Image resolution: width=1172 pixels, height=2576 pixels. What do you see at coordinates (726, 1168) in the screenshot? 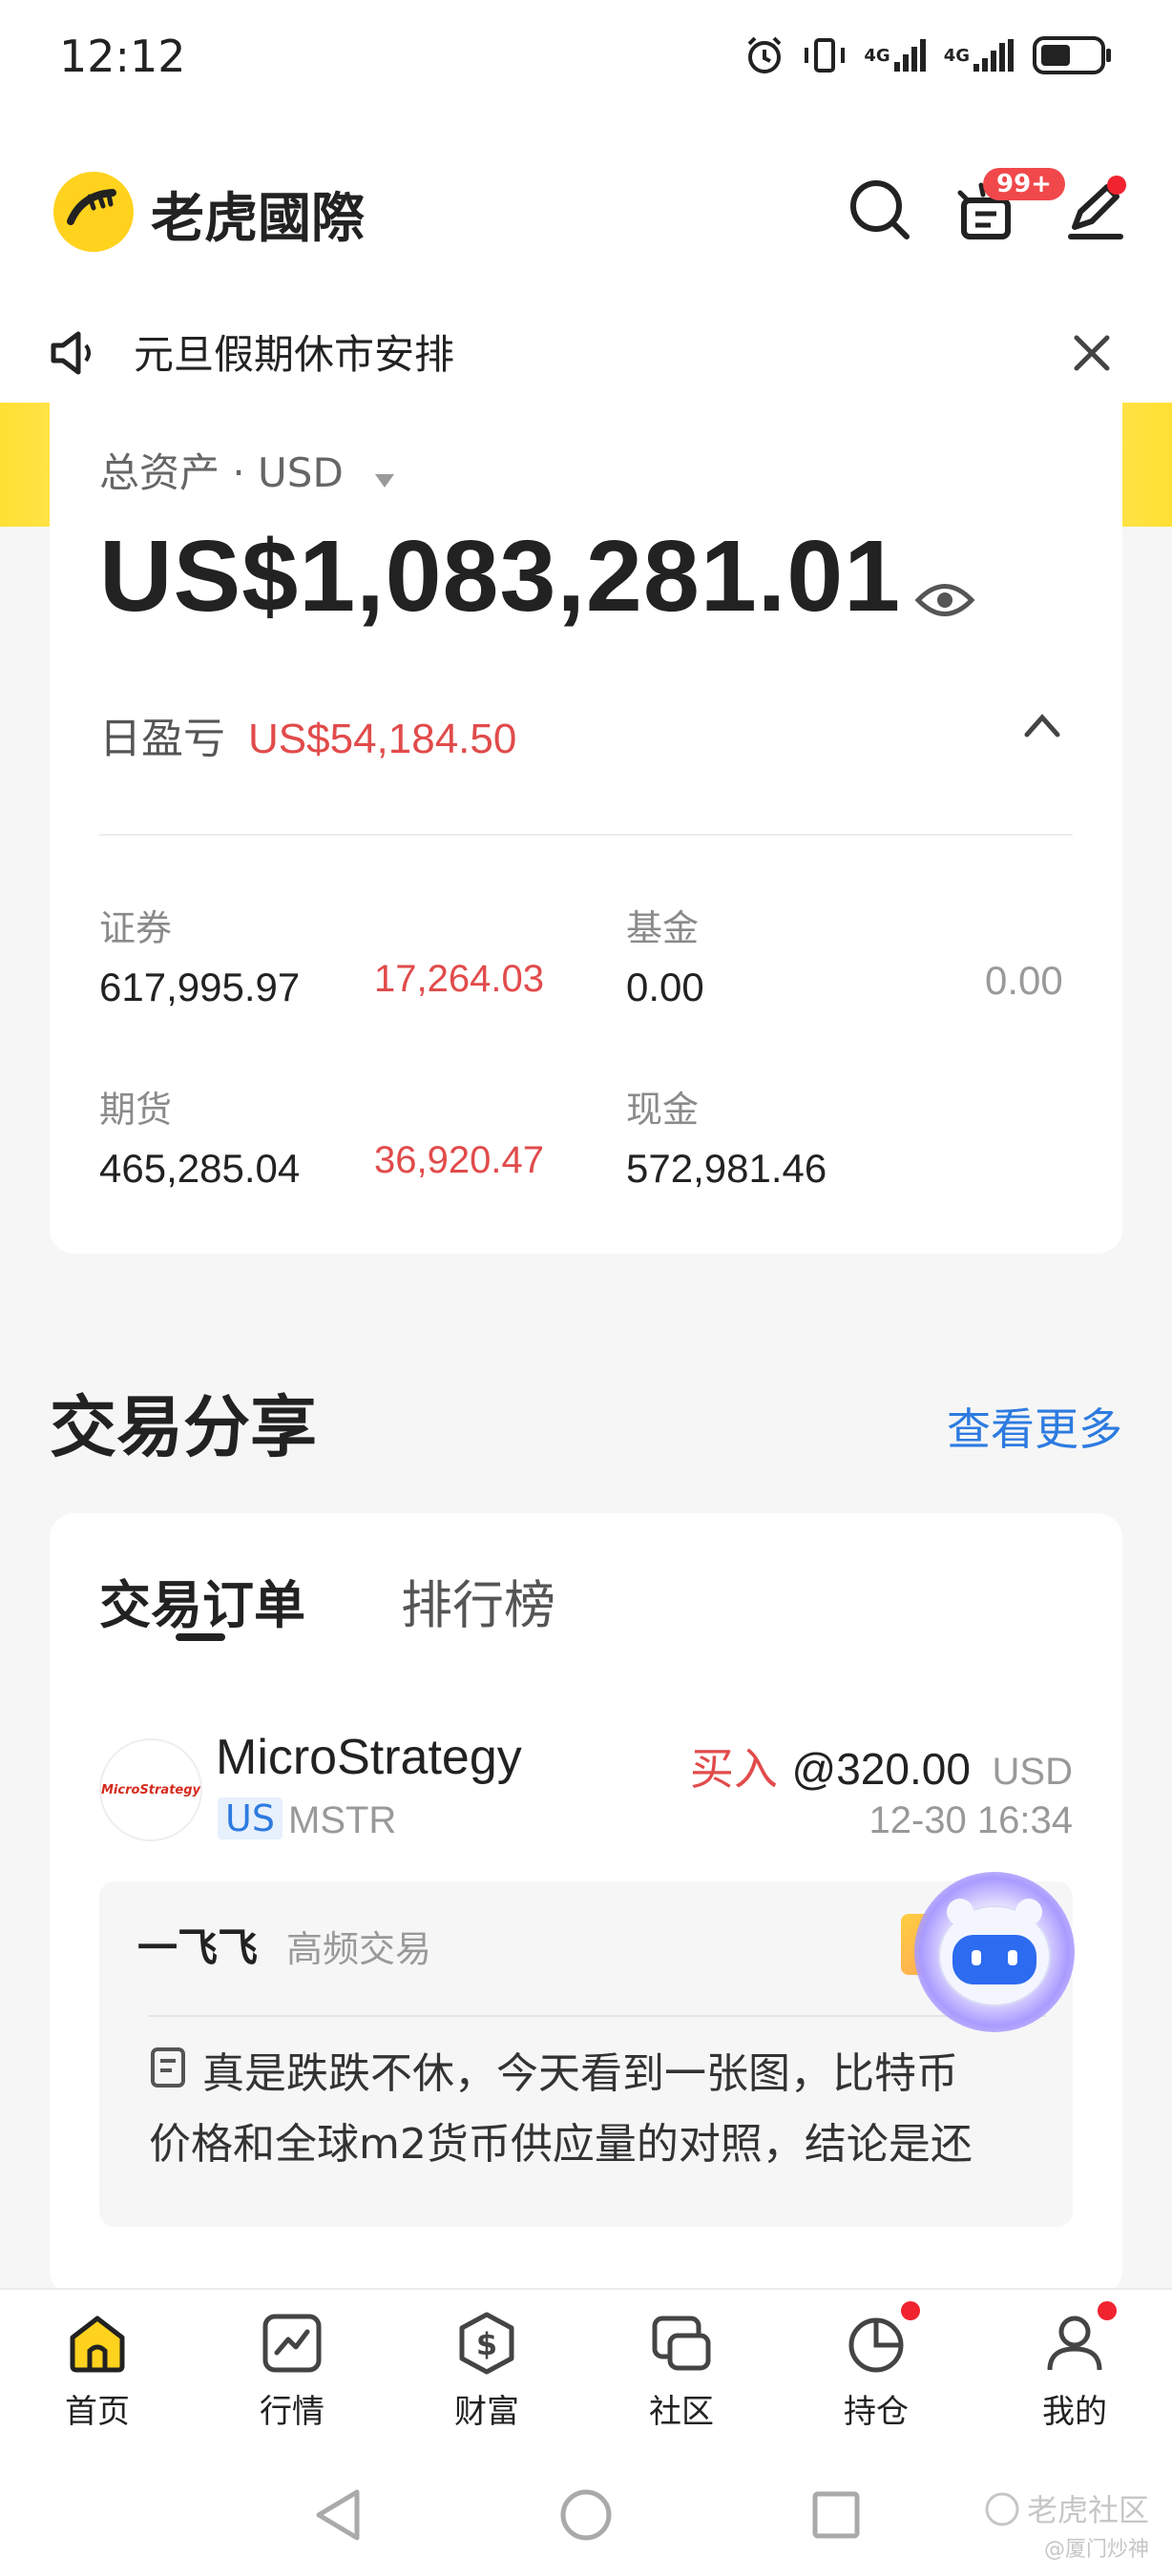
I see `cash-value: 572,981.46` at bounding box center [726, 1168].